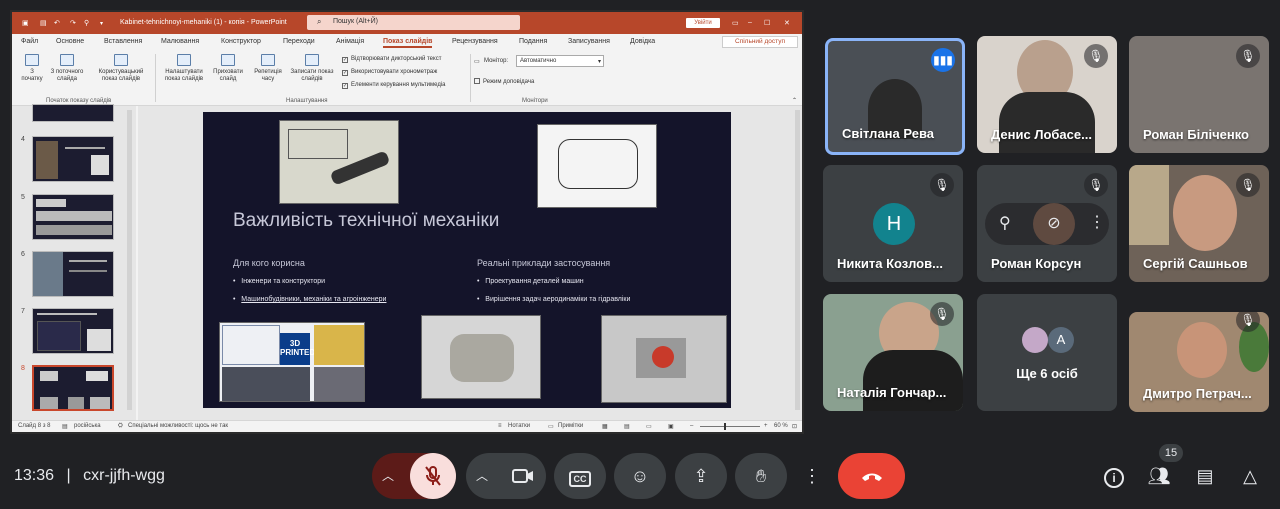 The image size is (1280, 509). I want to click on narration-checkbox: ✓ Відтворювати дикторський текст, so click(391, 59).